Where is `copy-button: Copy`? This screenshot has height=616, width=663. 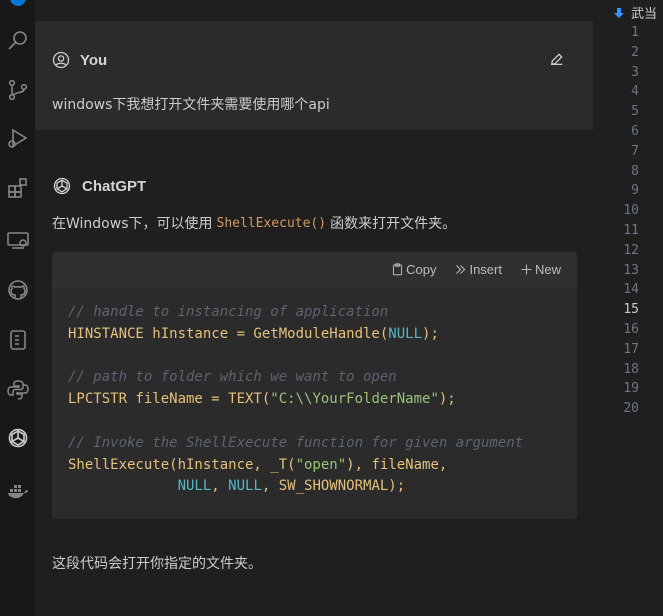
copy-button: Copy is located at coordinates (413, 269).